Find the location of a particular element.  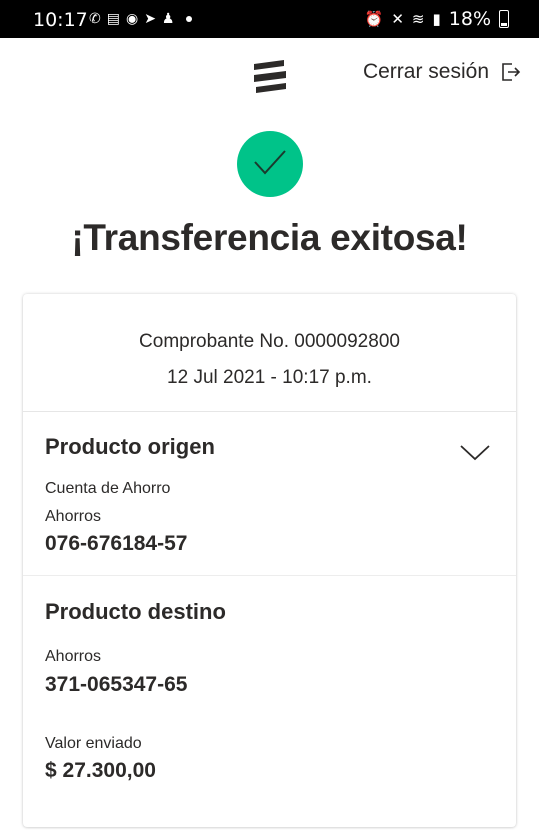

news-icon: ▤ is located at coordinates (113, 19).